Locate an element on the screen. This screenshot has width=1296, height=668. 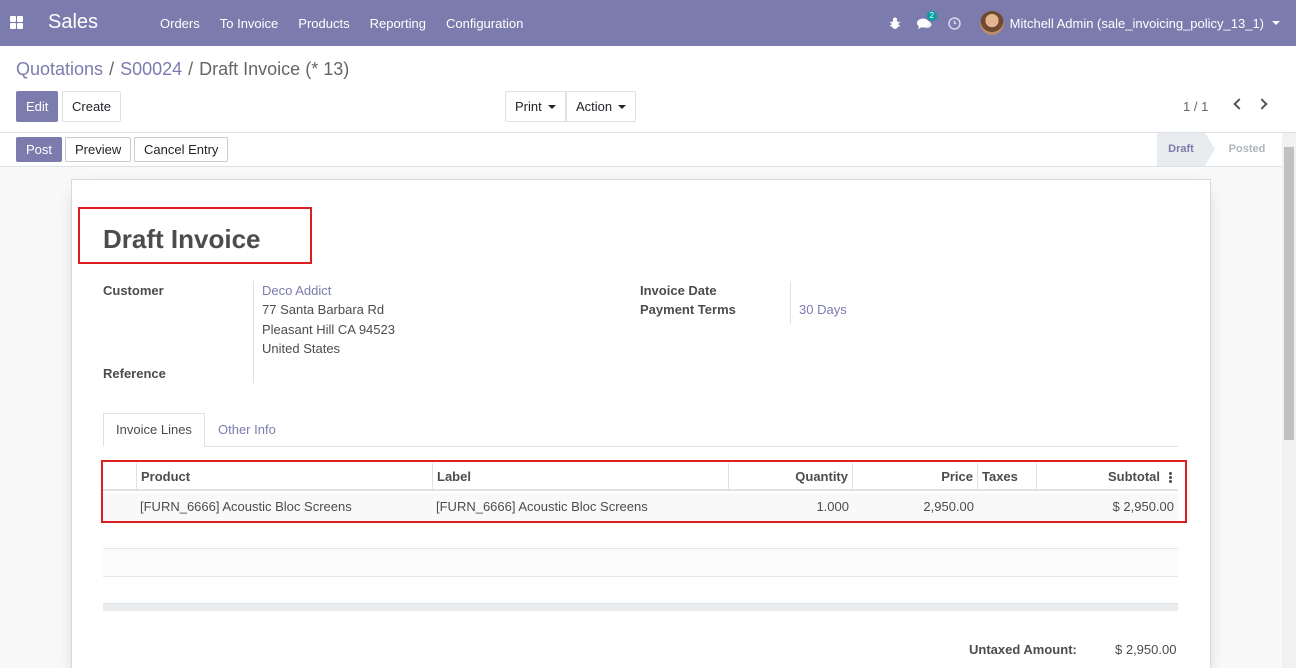
empty-row is located at coordinates (640, 562).